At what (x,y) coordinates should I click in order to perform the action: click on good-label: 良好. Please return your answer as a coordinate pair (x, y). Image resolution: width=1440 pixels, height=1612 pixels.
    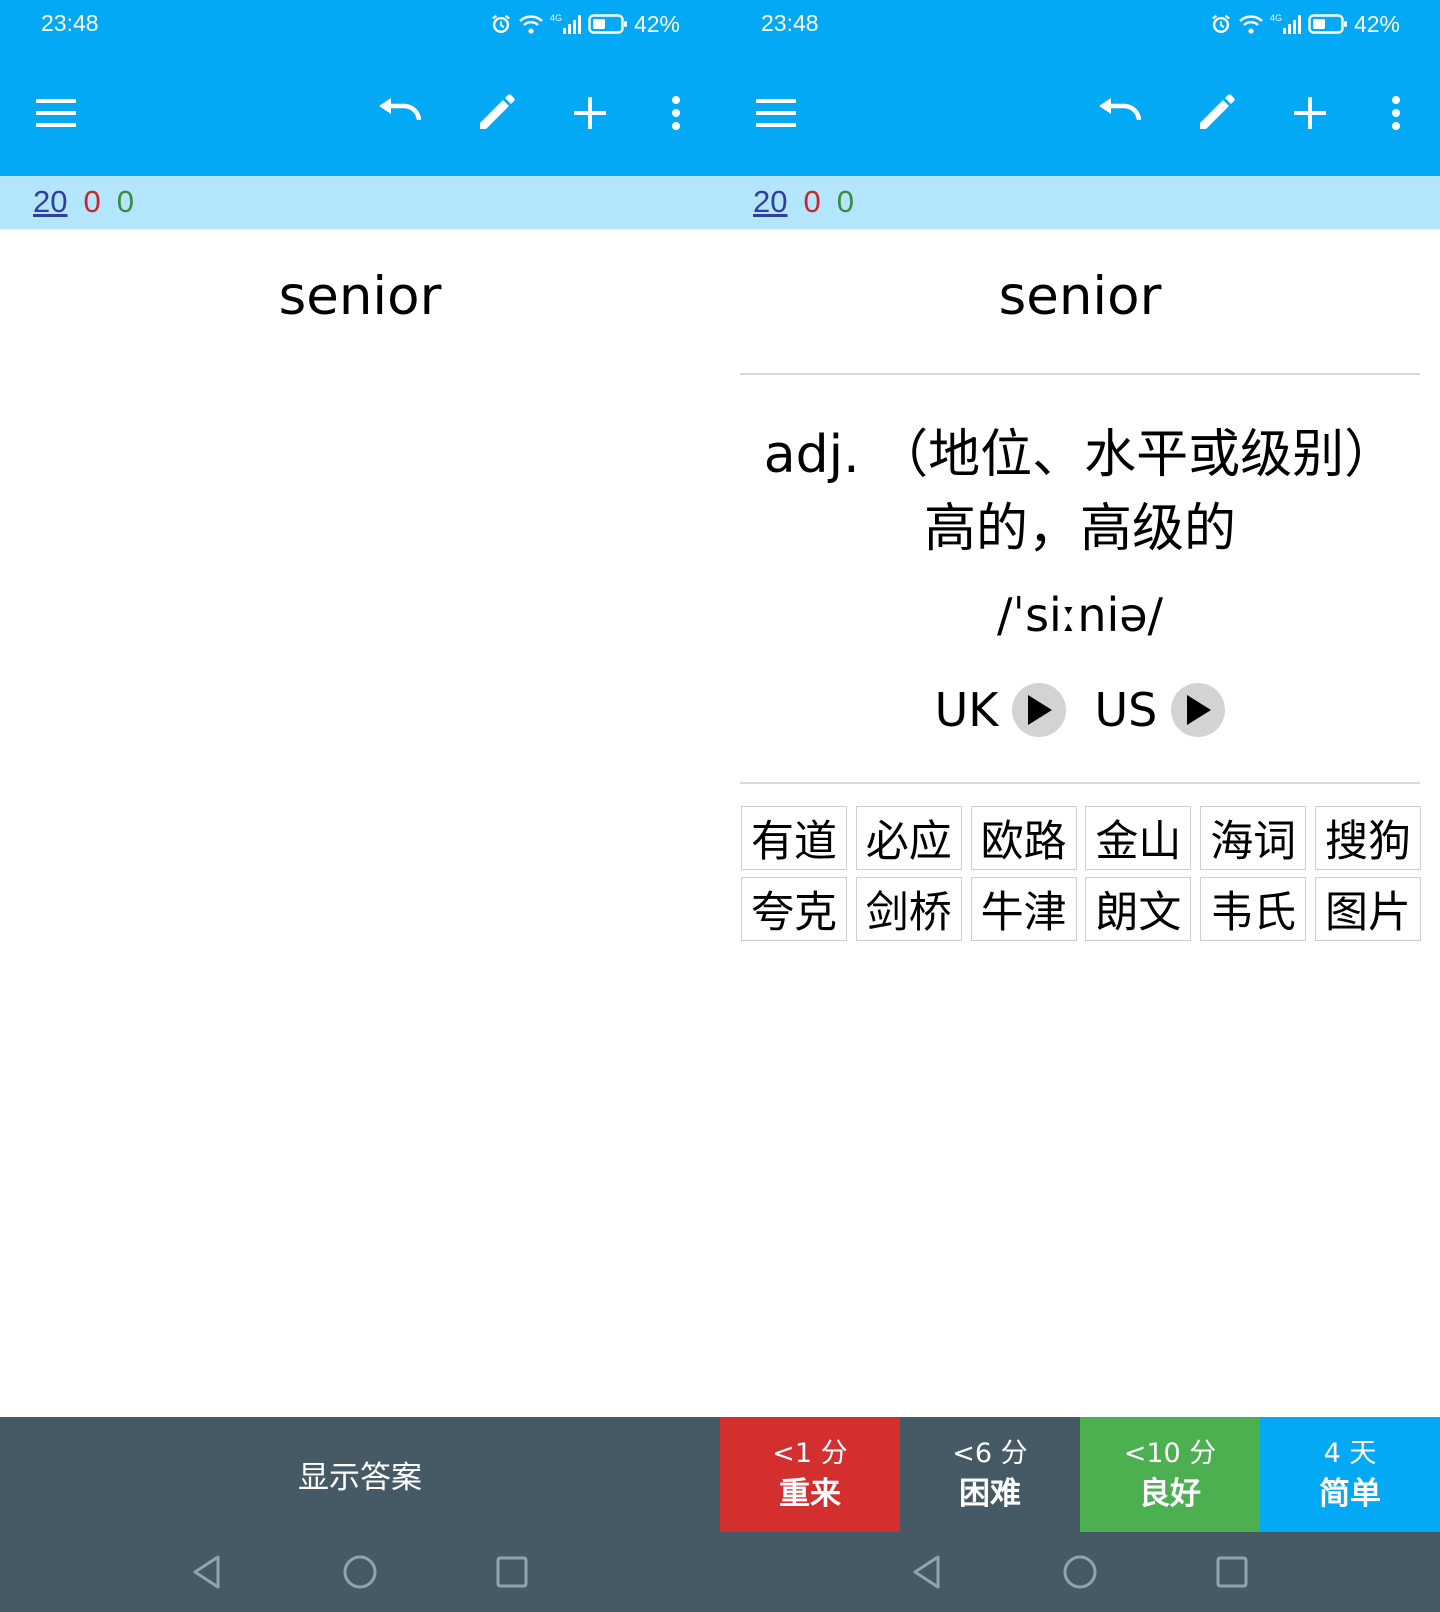
    Looking at the image, I should click on (1170, 1493).